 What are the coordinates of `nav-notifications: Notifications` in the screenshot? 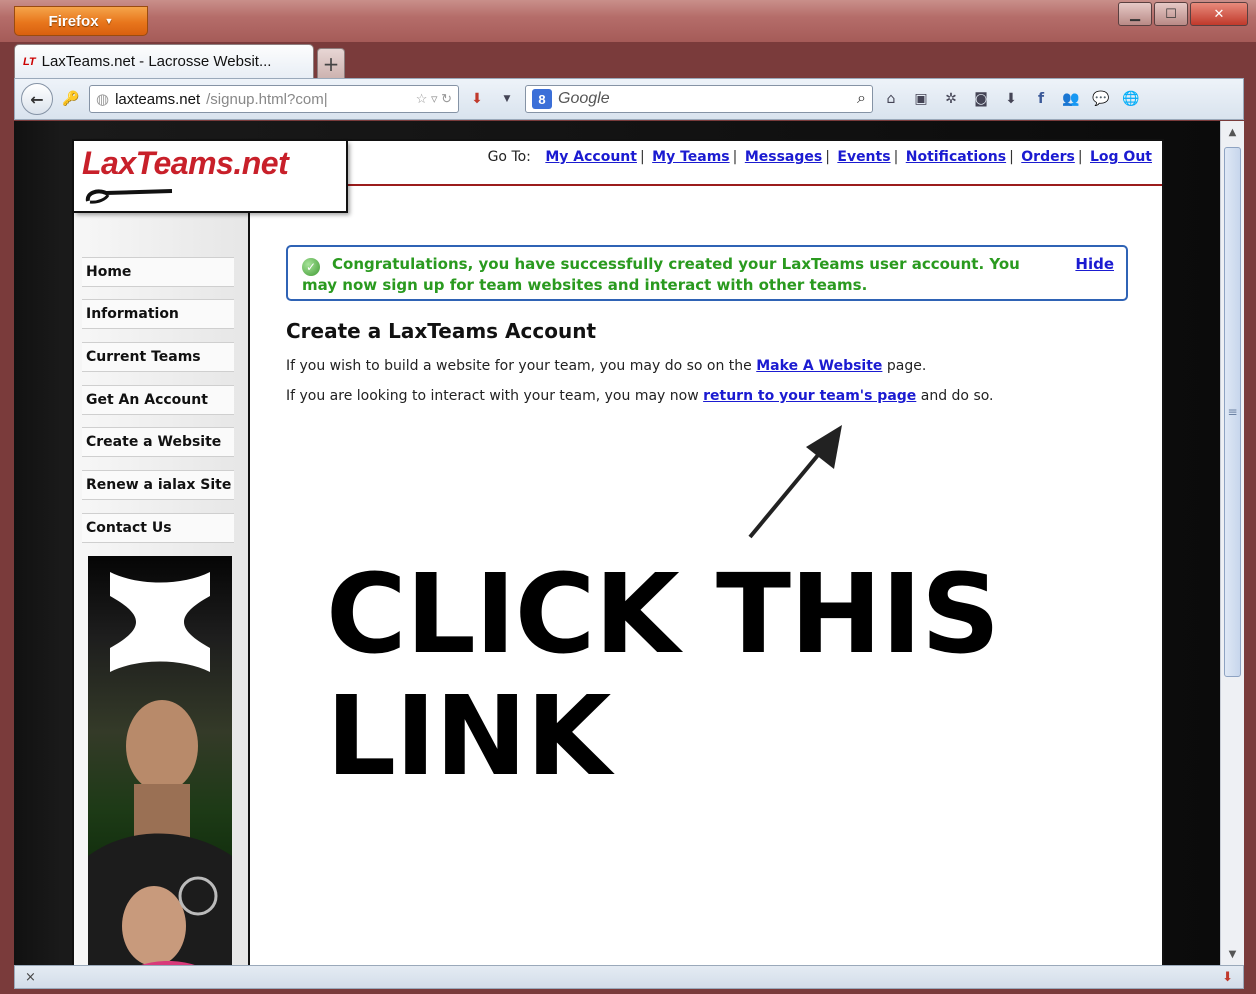 It's located at (956, 157).